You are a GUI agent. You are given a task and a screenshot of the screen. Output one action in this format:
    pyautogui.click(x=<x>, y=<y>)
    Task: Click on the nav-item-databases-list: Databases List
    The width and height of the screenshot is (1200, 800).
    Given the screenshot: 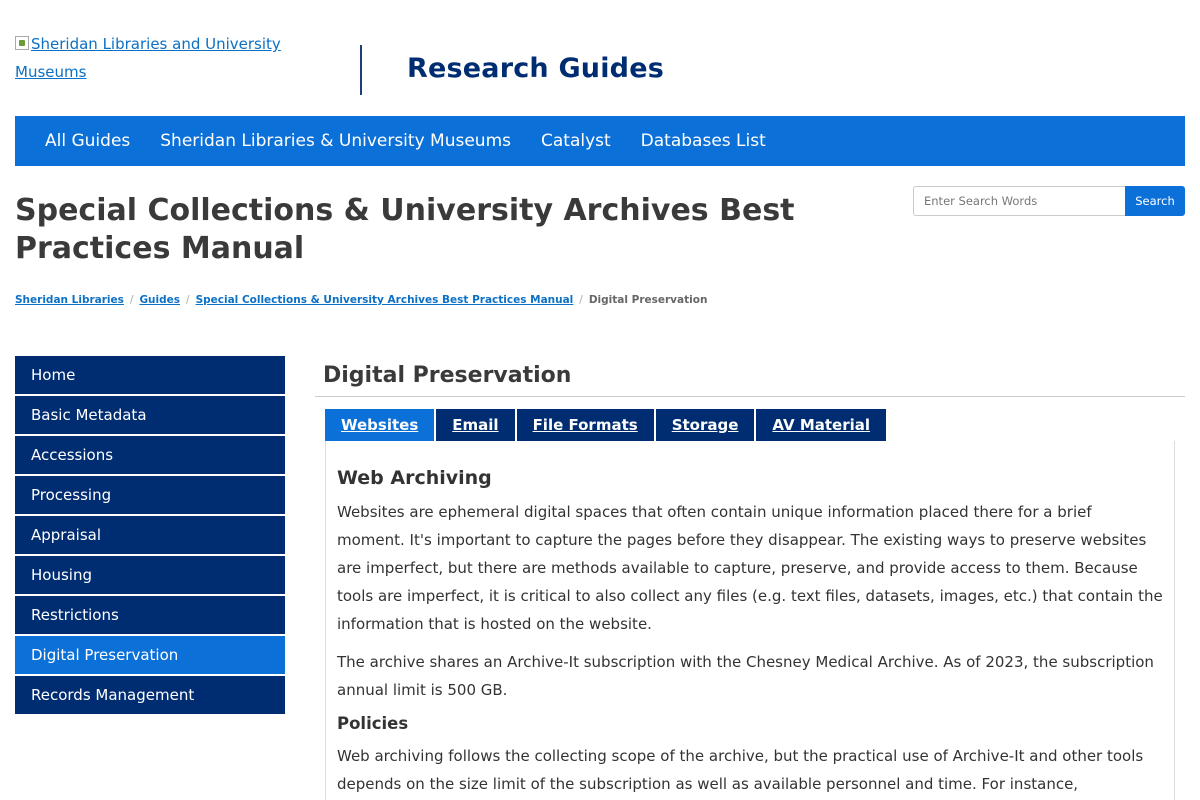 What is the action you would take?
    pyautogui.click(x=703, y=141)
    